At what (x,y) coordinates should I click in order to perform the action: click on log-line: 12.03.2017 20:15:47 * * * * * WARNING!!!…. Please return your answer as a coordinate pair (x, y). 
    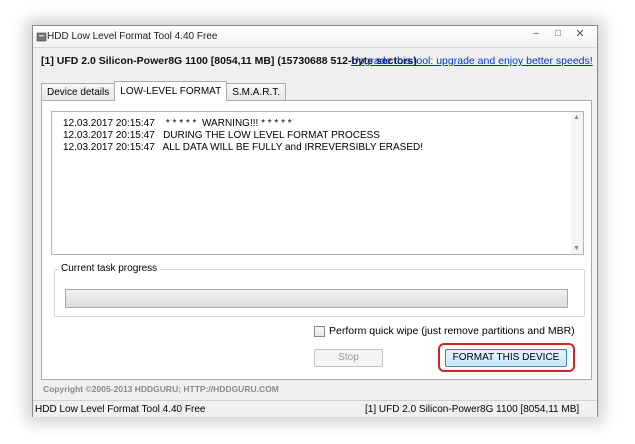
    Looking at the image, I should click on (177, 123).